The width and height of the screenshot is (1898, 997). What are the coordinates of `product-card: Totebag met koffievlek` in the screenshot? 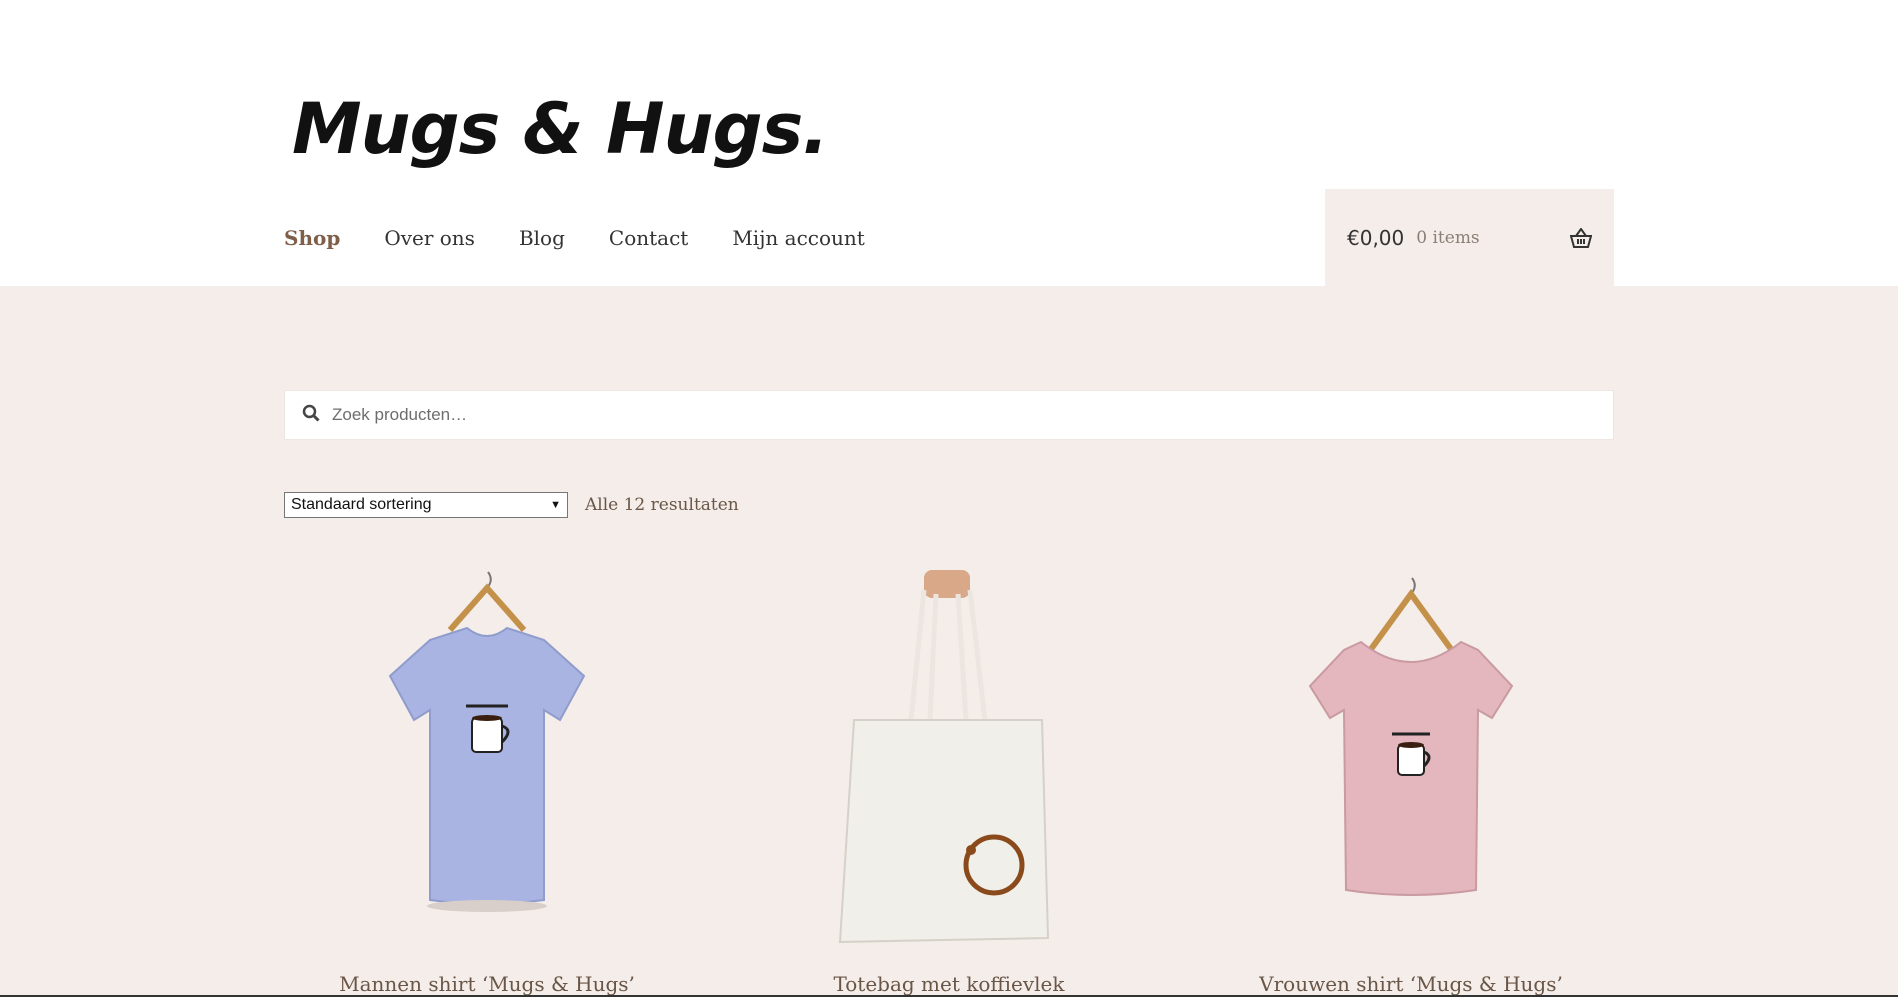 It's located at (949, 783).